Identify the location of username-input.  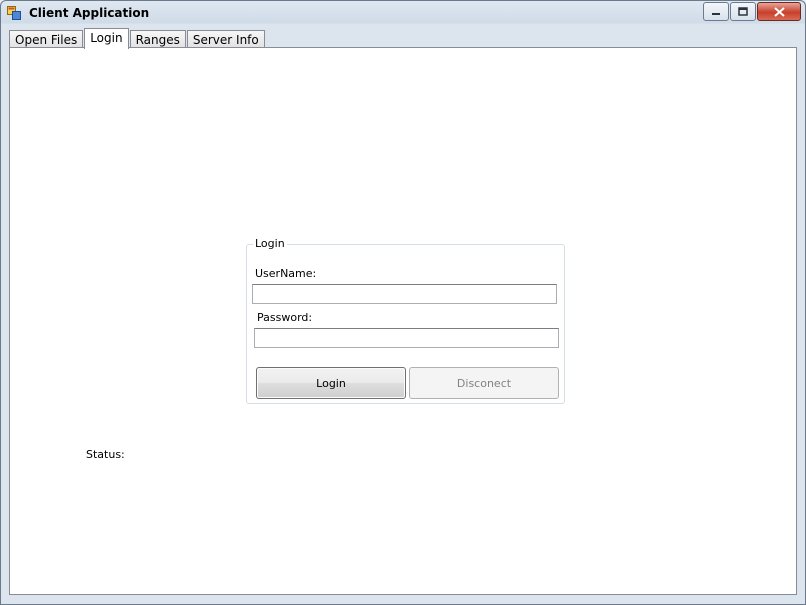
(404, 294).